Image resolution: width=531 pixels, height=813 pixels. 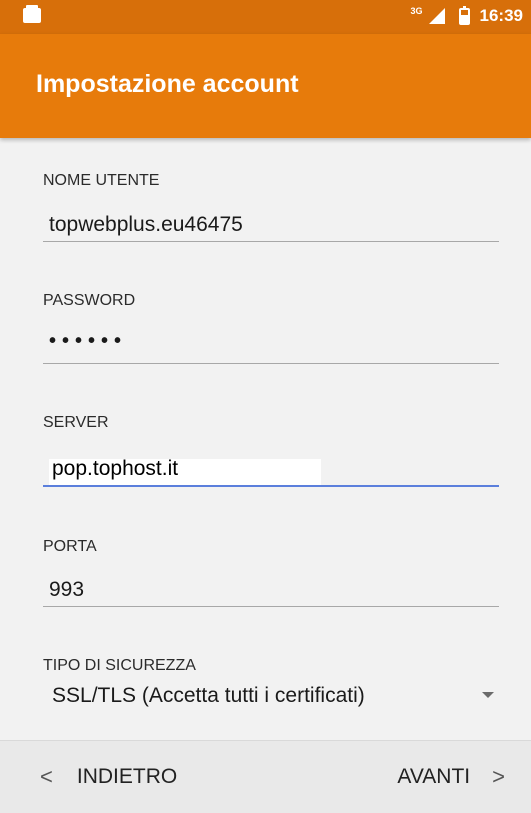 I want to click on next-button-label: AVANTI, so click(x=434, y=776).